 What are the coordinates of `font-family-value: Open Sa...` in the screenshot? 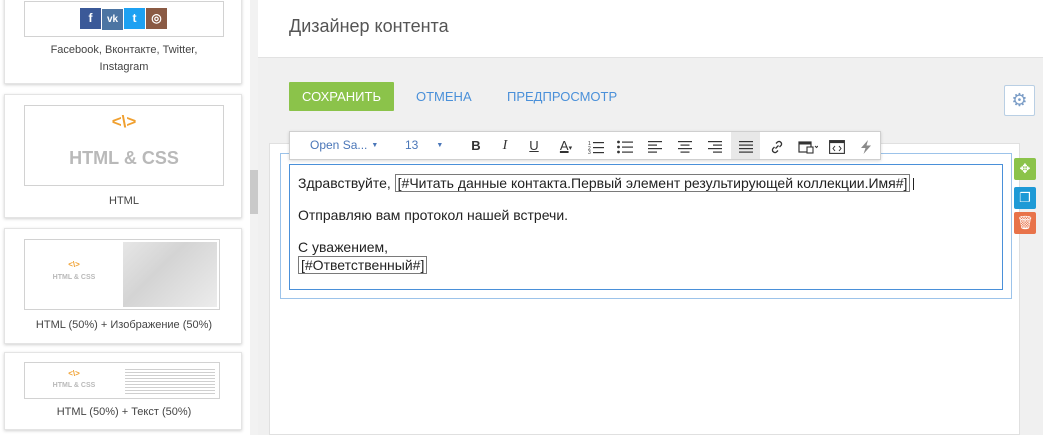 It's located at (339, 145).